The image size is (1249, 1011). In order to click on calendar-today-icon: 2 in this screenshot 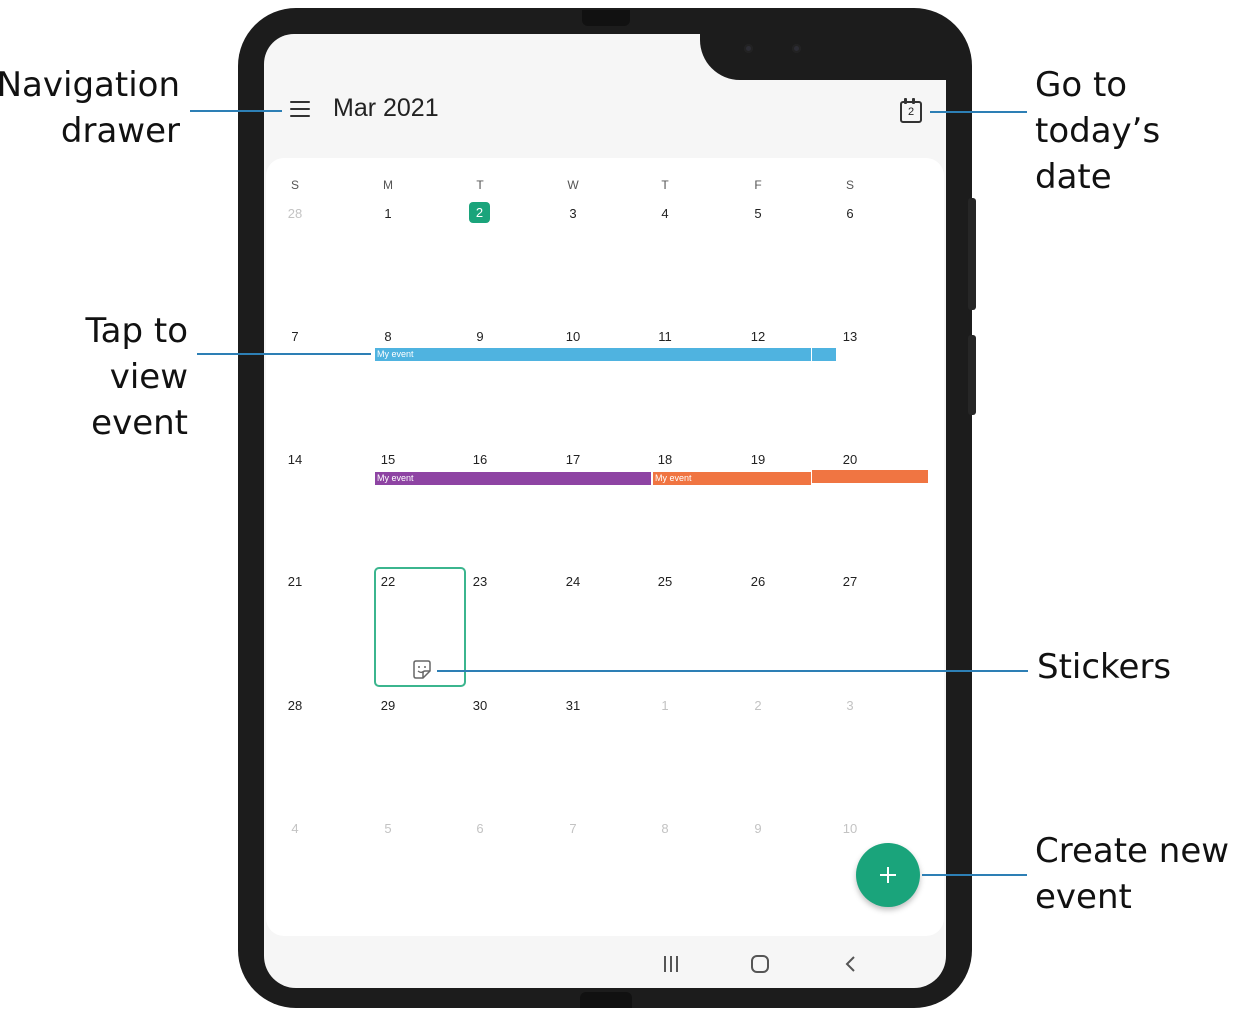, I will do `click(911, 110)`.